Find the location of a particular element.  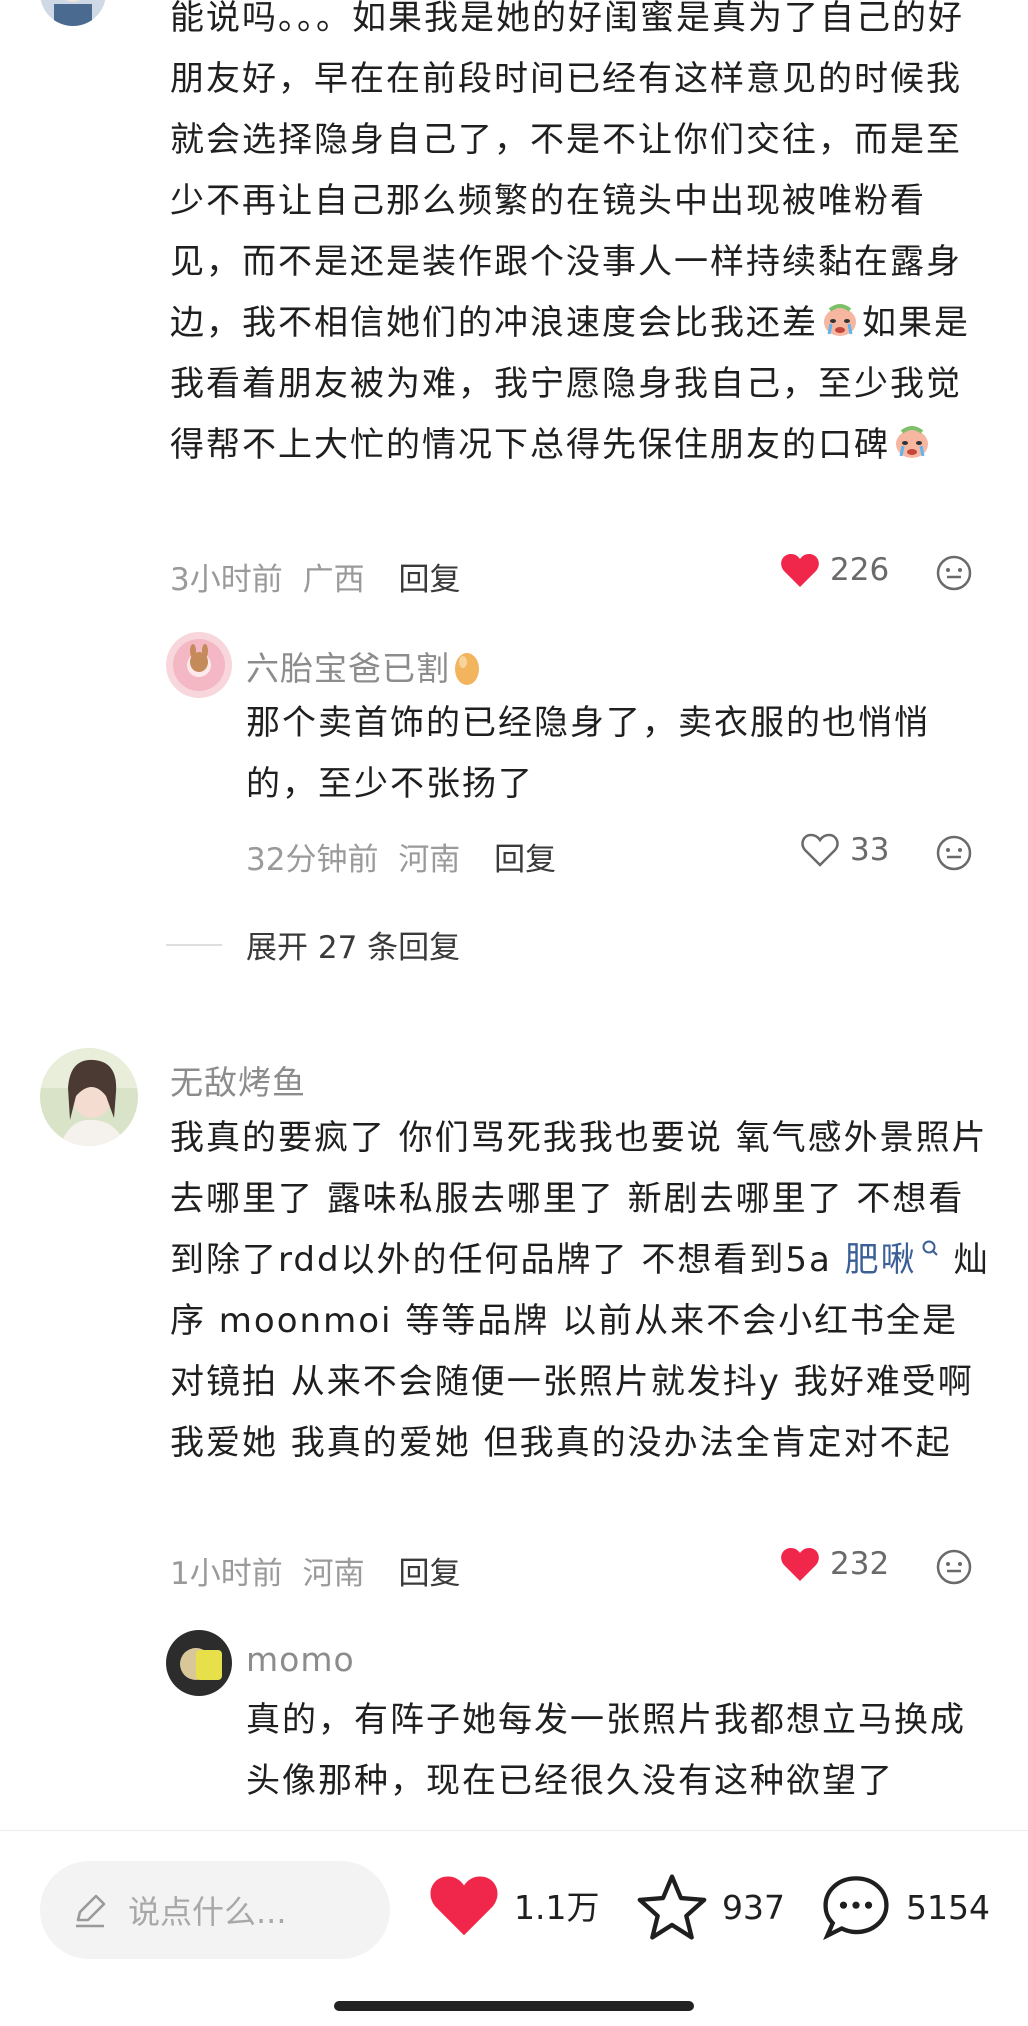

avatar-reply2 is located at coordinates (199, 1663).